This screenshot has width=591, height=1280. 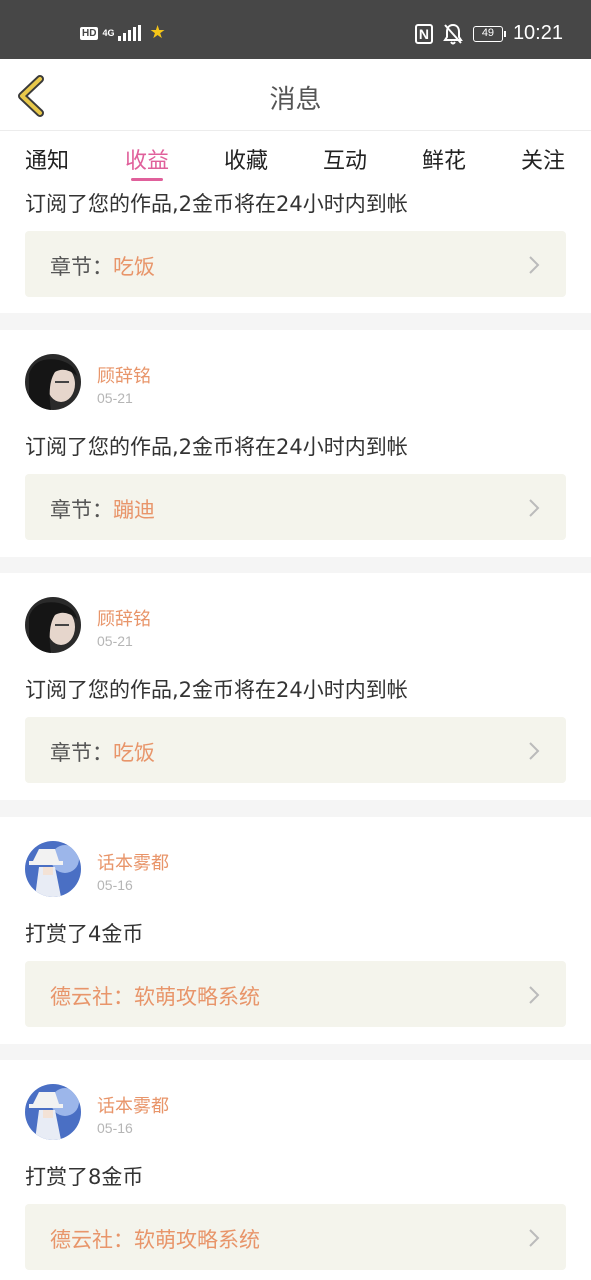 What do you see at coordinates (444, 159) in the screenshot?
I see `tab-flowers: 鲜花` at bounding box center [444, 159].